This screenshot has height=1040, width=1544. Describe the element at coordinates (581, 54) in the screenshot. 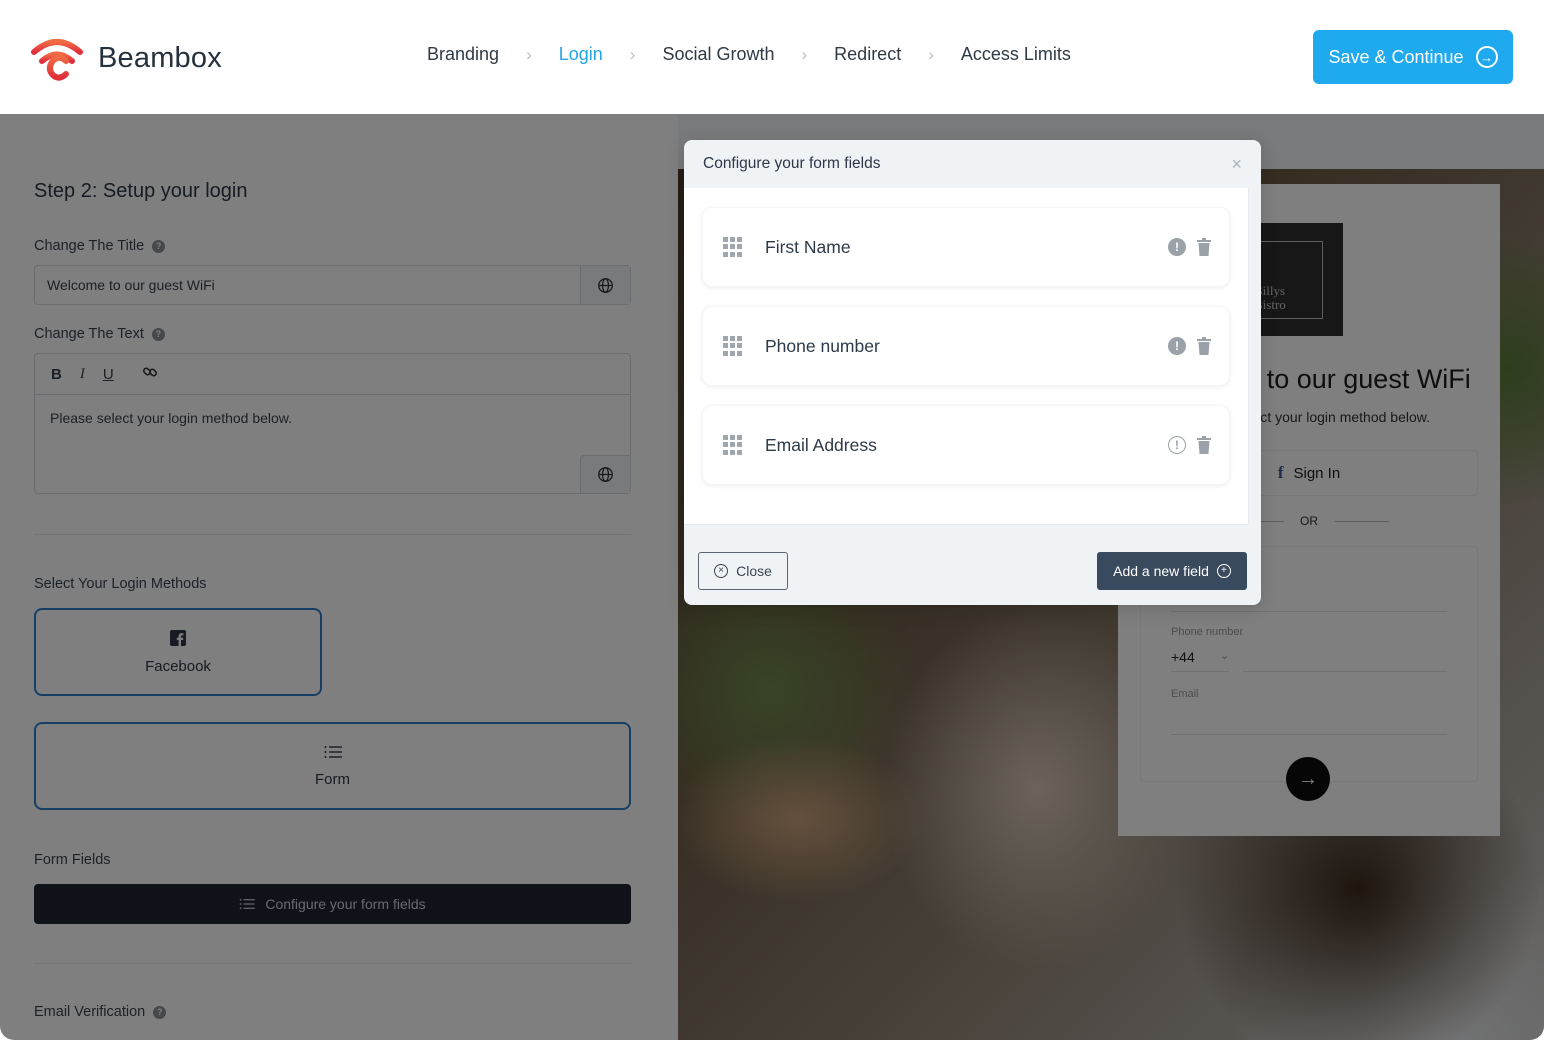

I see `step-login: Login` at that location.